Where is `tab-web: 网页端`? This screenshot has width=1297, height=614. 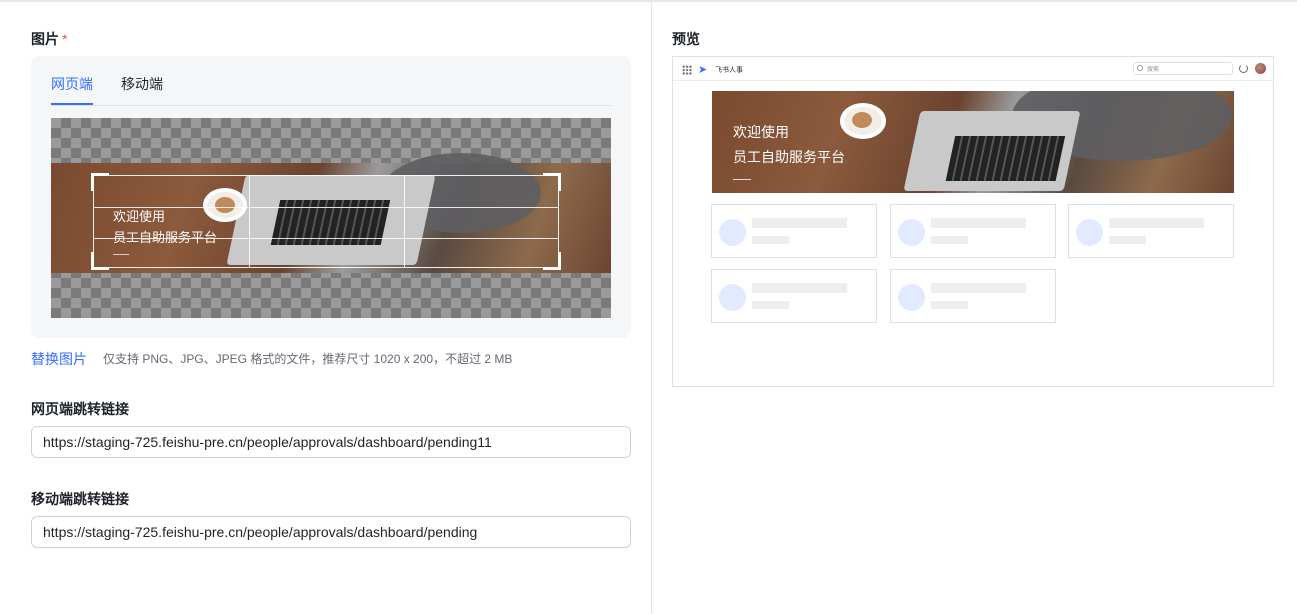
tab-web: 网页端 is located at coordinates (72, 84).